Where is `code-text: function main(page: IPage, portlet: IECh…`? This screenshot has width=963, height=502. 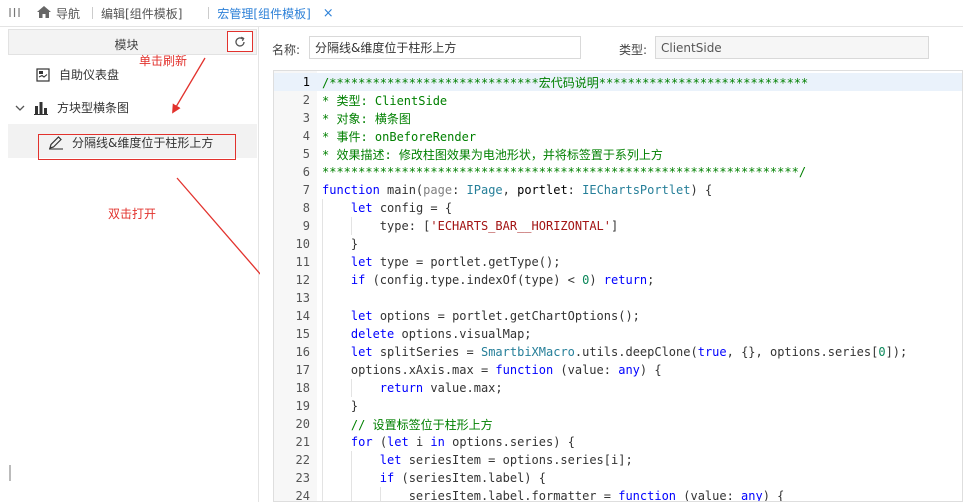
code-text: function main(page: IPage, portlet: IECh… is located at coordinates (517, 190).